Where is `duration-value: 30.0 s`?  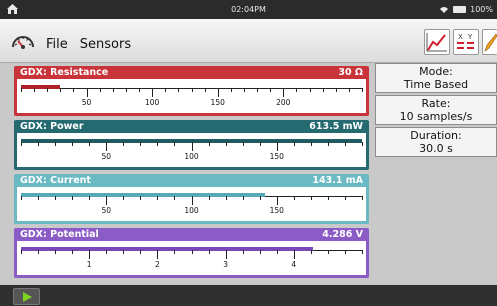
duration-value: 30.0 s is located at coordinates (436, 148).